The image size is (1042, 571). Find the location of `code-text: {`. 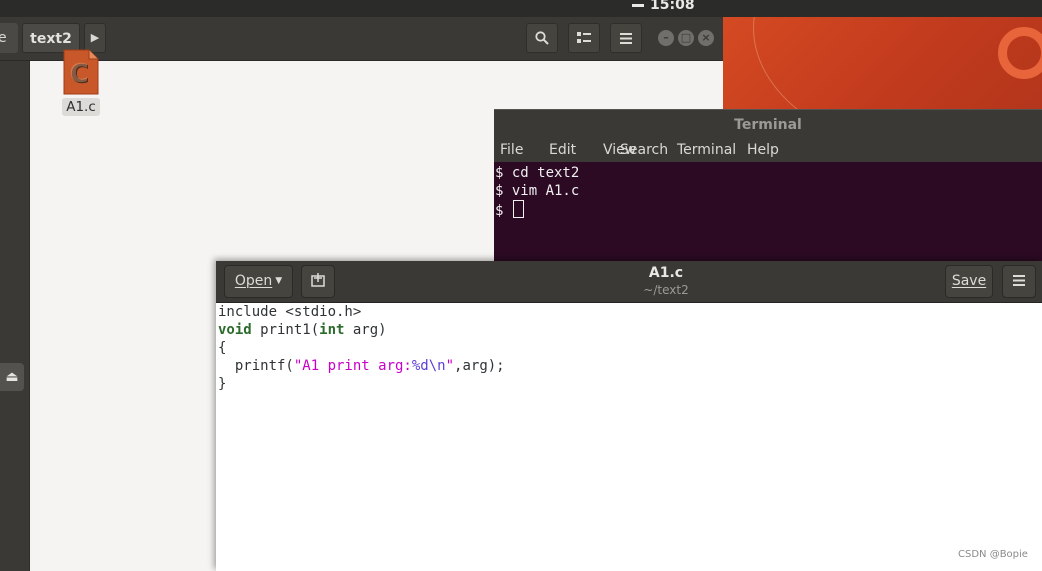

code-text: { is located at coordinates (222, 348).